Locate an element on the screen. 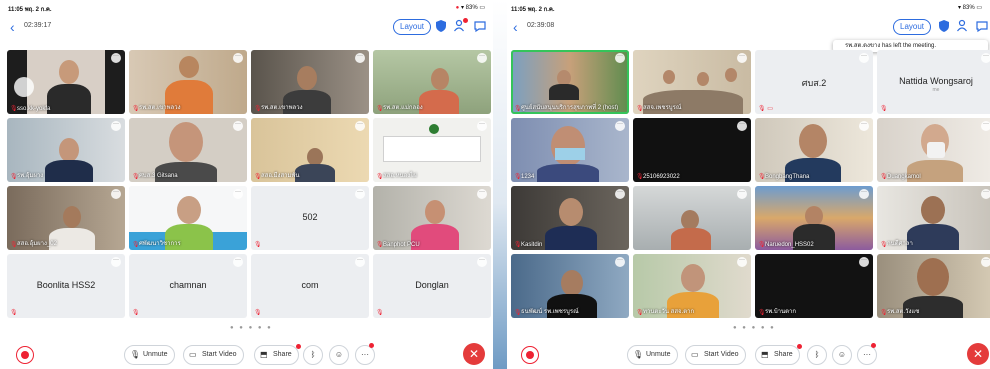 The image size is (990, 369). video-tile: ··· 502 🎙 is located at coordinates (310, 218).